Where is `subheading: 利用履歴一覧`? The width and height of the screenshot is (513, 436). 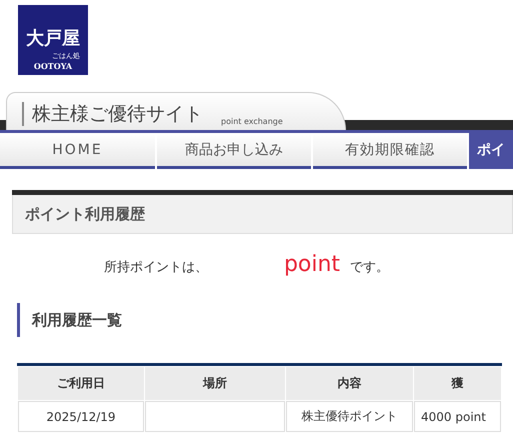 subheading: 利用履歴一覧 is located at coordinates (265, 320).